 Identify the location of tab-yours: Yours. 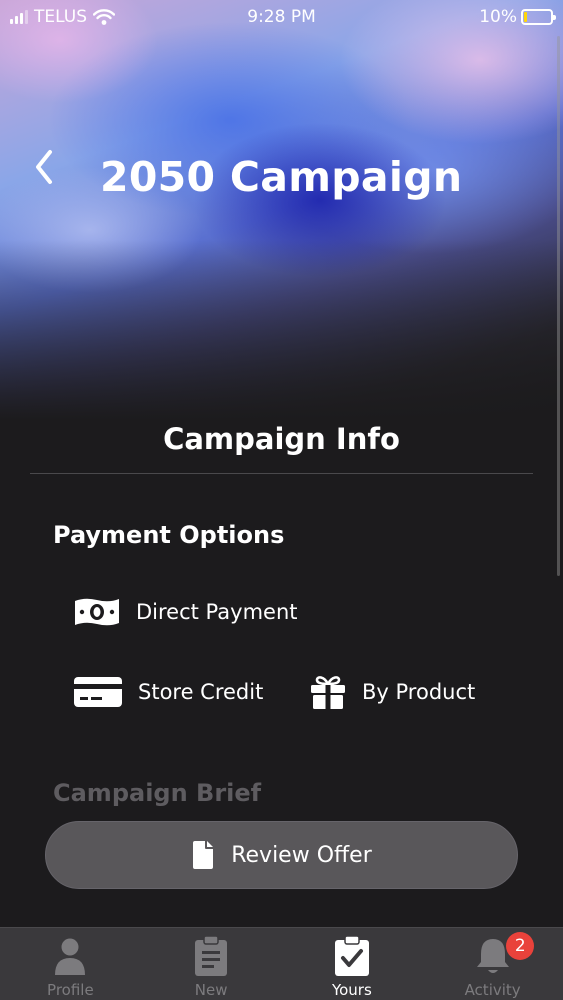
(352, 964).